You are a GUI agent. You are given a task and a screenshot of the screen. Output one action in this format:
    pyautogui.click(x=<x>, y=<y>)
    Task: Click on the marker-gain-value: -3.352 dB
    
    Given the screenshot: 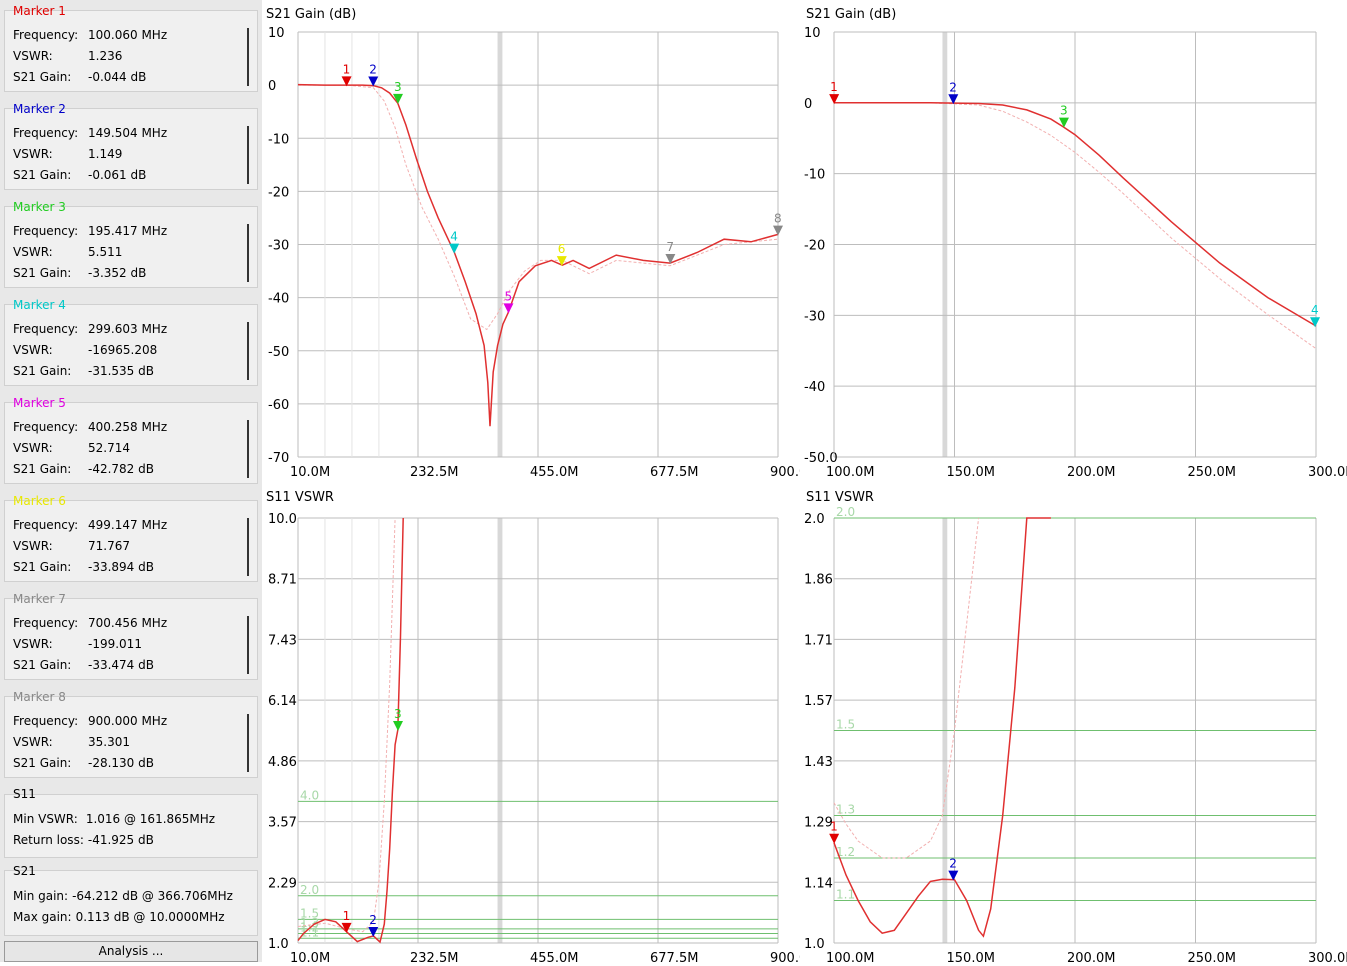 What is the action you would take?
    pyautogui.click(x=117, y=273)
    